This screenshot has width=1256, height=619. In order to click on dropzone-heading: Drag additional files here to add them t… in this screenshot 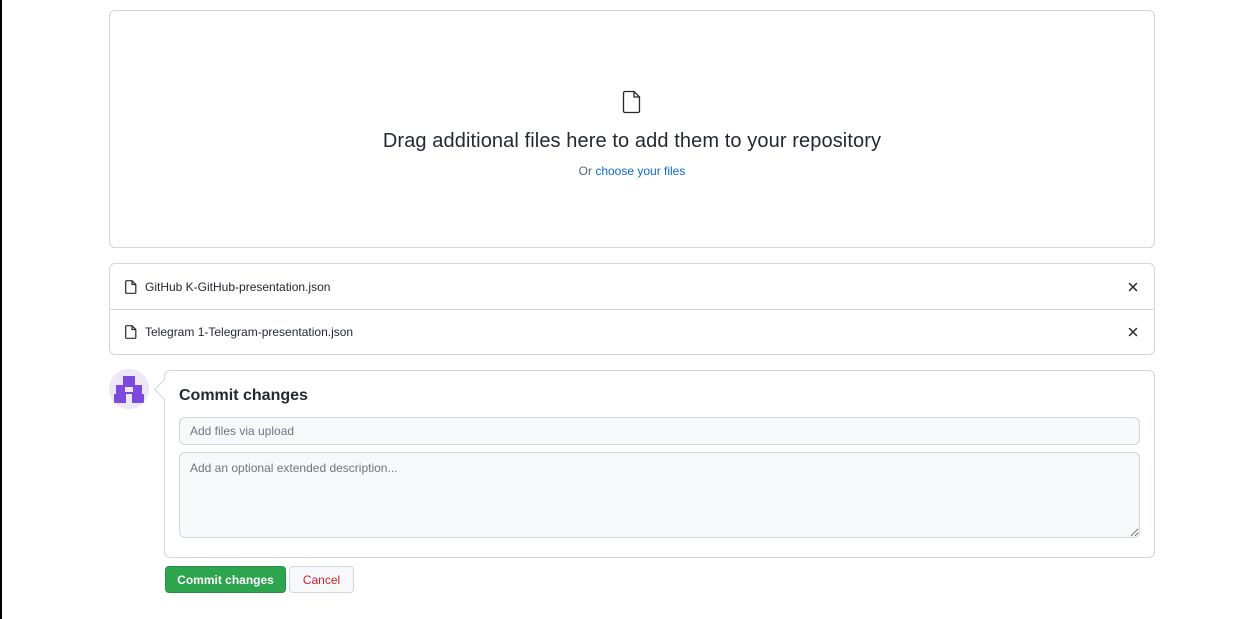, I will do `click(632, 141)`.